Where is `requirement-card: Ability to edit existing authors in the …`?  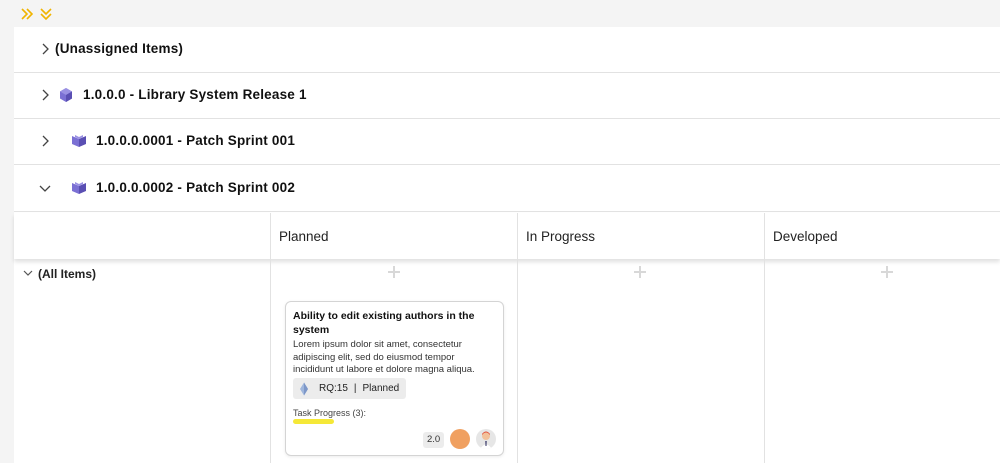 requirement-card: Ability to edit existing authors in the … is located at coordinates (394, 378).